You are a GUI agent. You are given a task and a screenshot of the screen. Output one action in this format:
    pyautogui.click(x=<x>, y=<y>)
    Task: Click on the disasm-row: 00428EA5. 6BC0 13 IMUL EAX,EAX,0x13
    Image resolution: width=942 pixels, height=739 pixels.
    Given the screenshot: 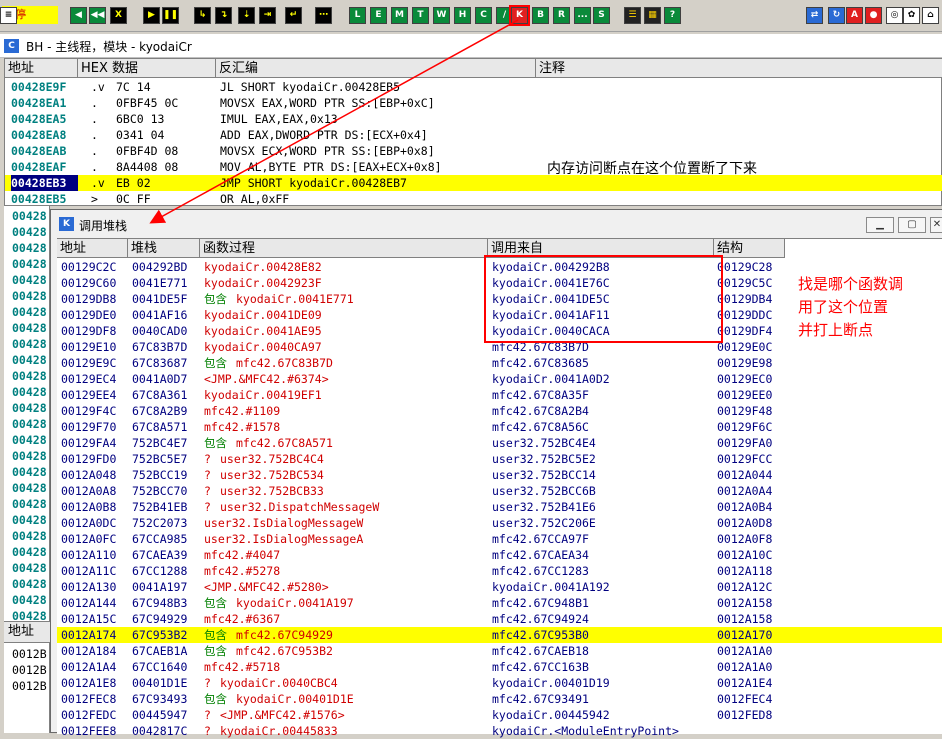 What is the action you would take?
    pyautogui.click(x=473, y=119)
    